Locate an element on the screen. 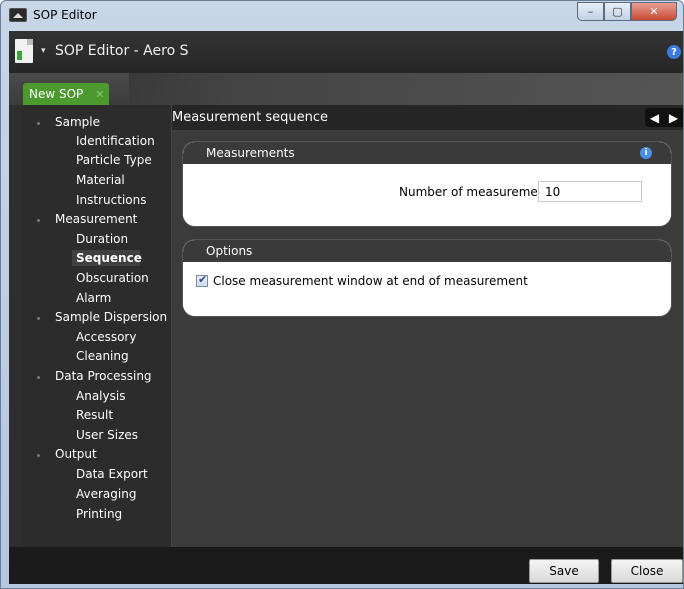  close-window-checkbox is located at coordinates (202, 280).